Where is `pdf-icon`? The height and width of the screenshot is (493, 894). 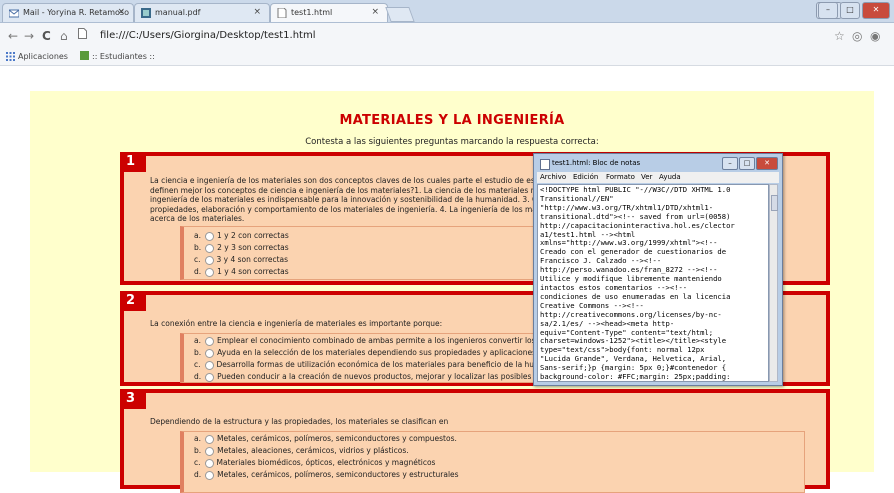
pdf-icon is located at coordinates (146, 13).